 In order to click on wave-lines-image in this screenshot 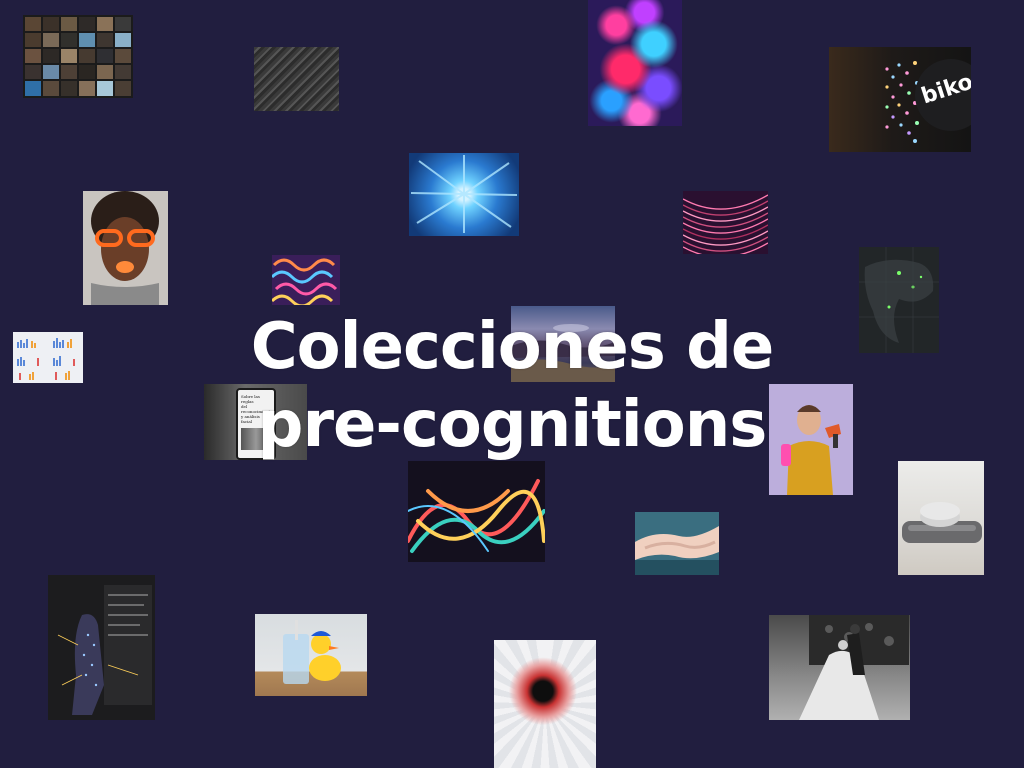, I will do `click(725, 224)`.